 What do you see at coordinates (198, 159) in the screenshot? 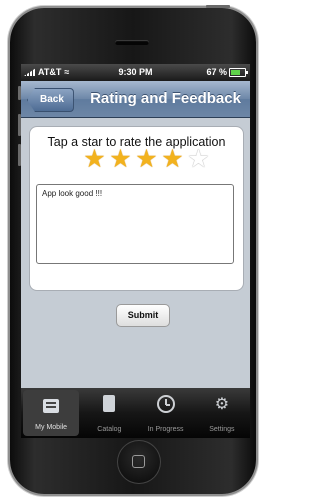
I see `star-empty-icon: ★` at bounding box center [198, 159].